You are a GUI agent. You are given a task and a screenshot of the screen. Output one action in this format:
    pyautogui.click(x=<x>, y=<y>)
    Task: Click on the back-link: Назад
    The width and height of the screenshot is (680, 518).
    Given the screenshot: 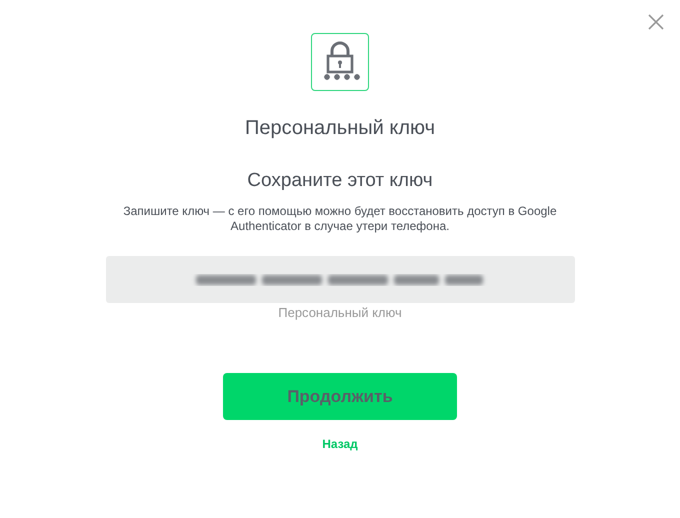 What is the action you would take?
    pyautogui.click(x=340, y=444)
    